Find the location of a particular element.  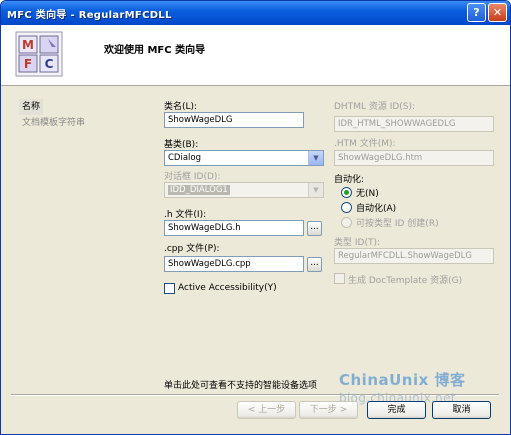

active-accessibility-checkbox is located at coordinates (169, 288).